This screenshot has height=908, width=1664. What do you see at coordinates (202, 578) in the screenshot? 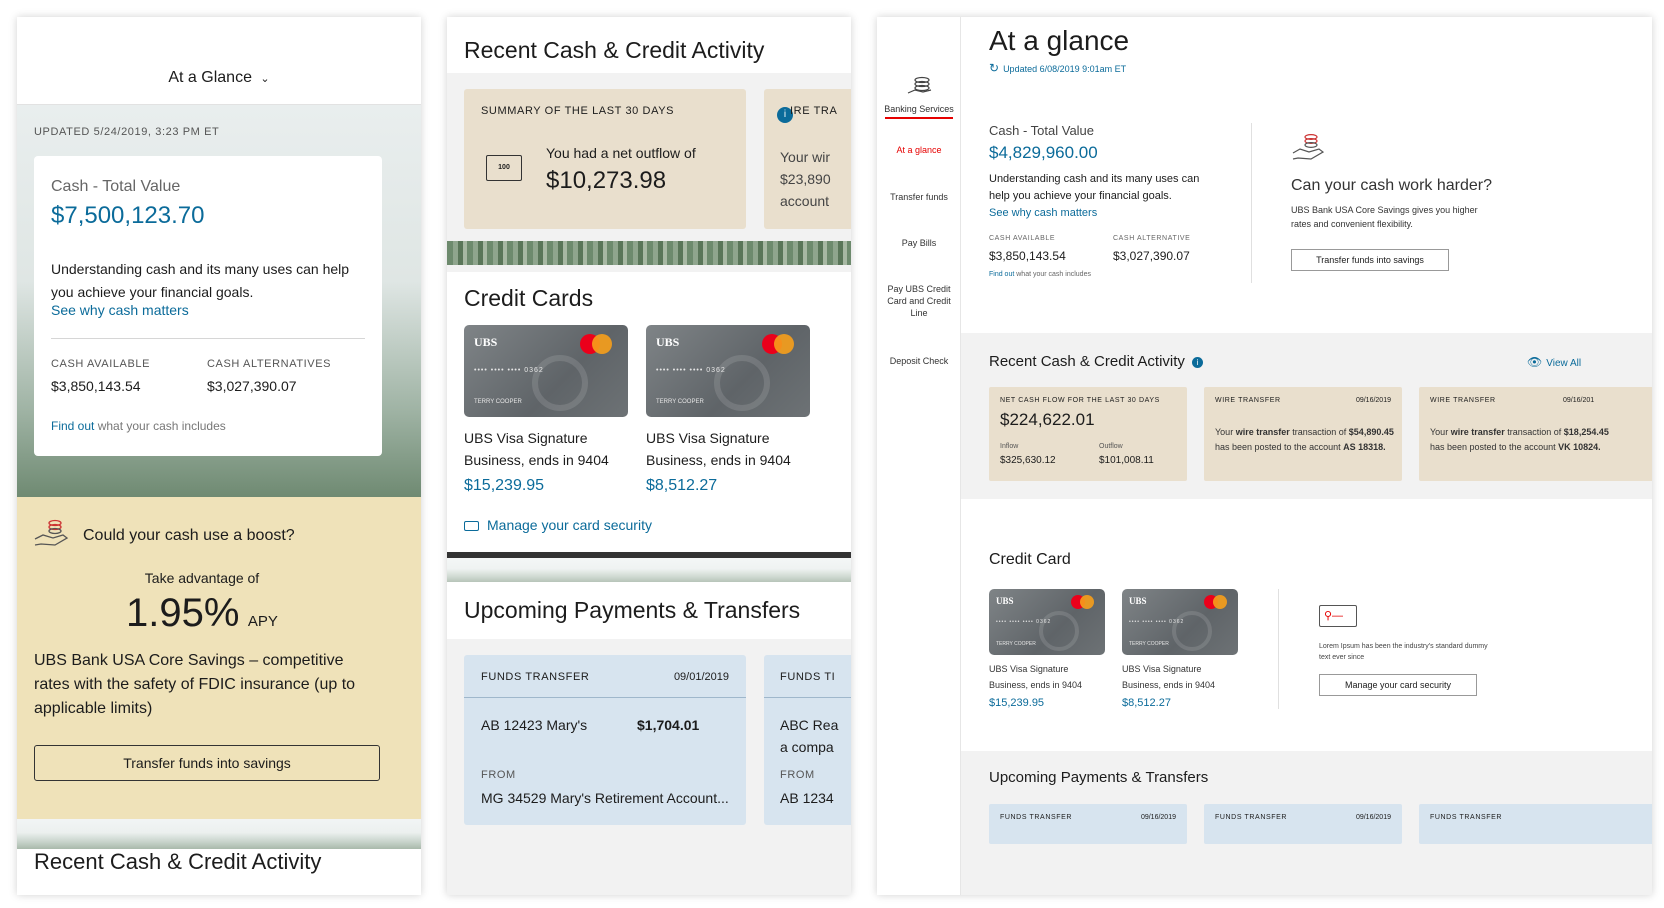
I see `promo-take-advantage: Take advantage of` at bounding box center [202, 578].